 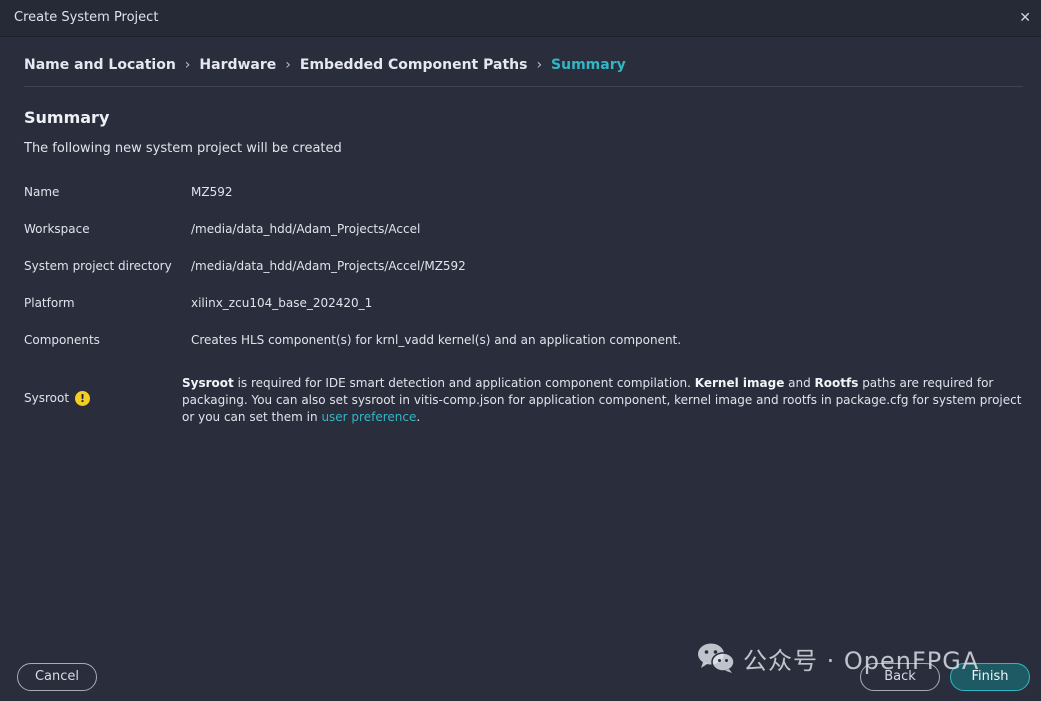 What do you see at coordinates (86, 17) in the screenshot?
I see `window-title: Create System Project` at bounding box center [86, 17].